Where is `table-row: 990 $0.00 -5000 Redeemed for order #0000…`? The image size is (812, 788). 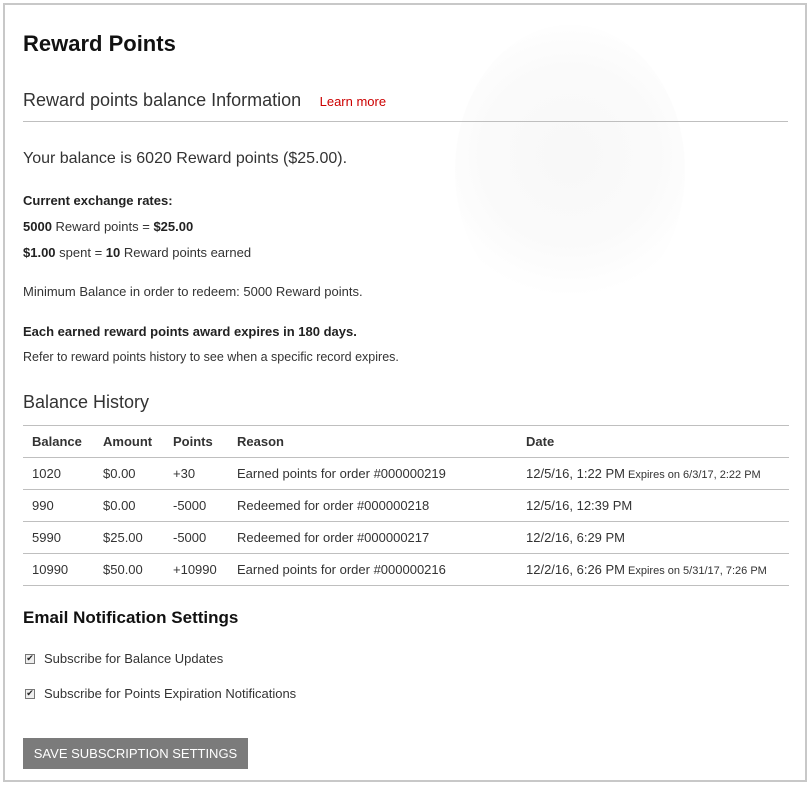
table-row: 990 $0.00 -5000 Redeemed for order #0000… is located at coordinates (406, 506).